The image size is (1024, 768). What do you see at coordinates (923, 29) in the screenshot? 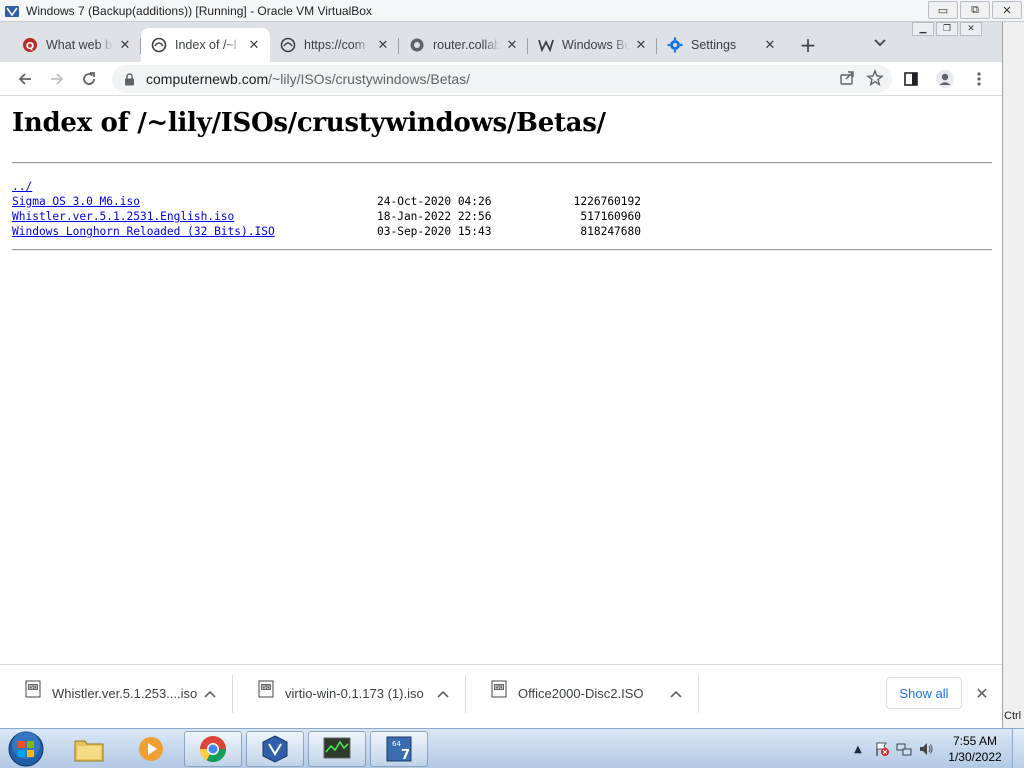
I see `guest-minimize-button: ▁` at bounding box center [923, 29].